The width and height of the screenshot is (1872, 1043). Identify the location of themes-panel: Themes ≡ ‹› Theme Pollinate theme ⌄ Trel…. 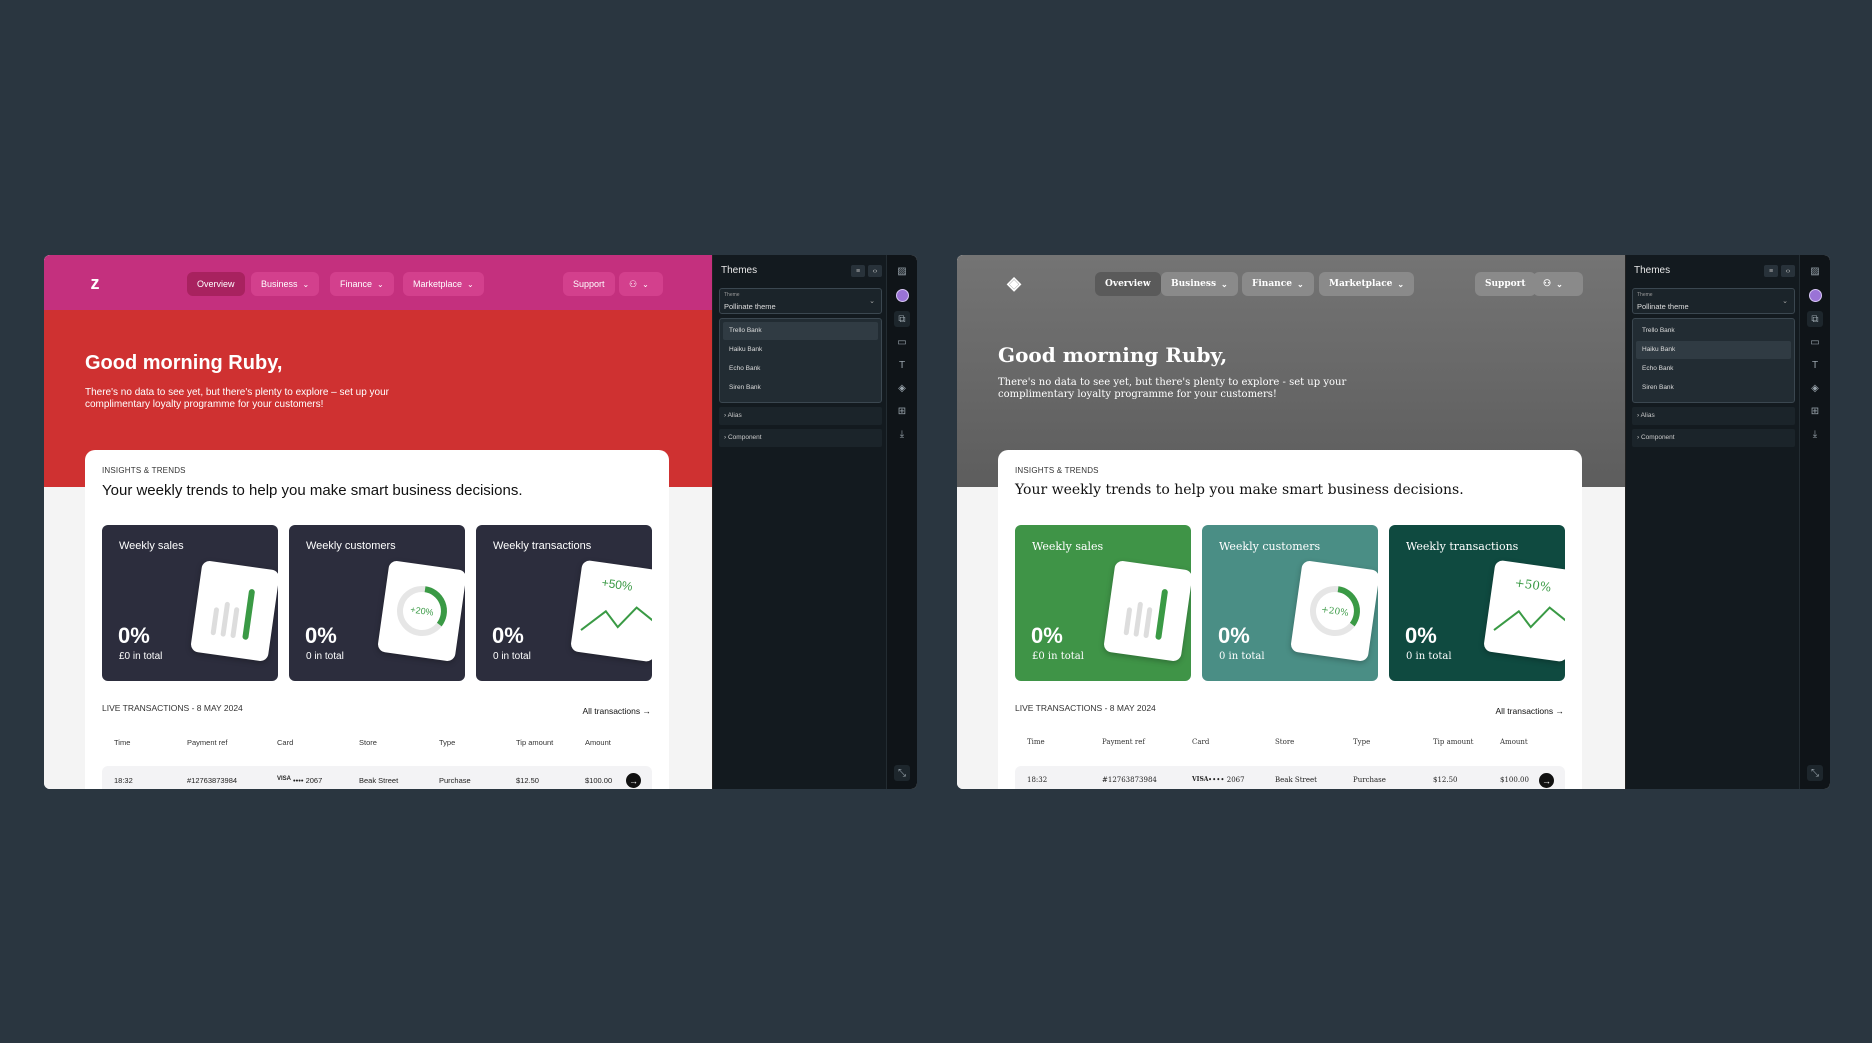
(799, 522).